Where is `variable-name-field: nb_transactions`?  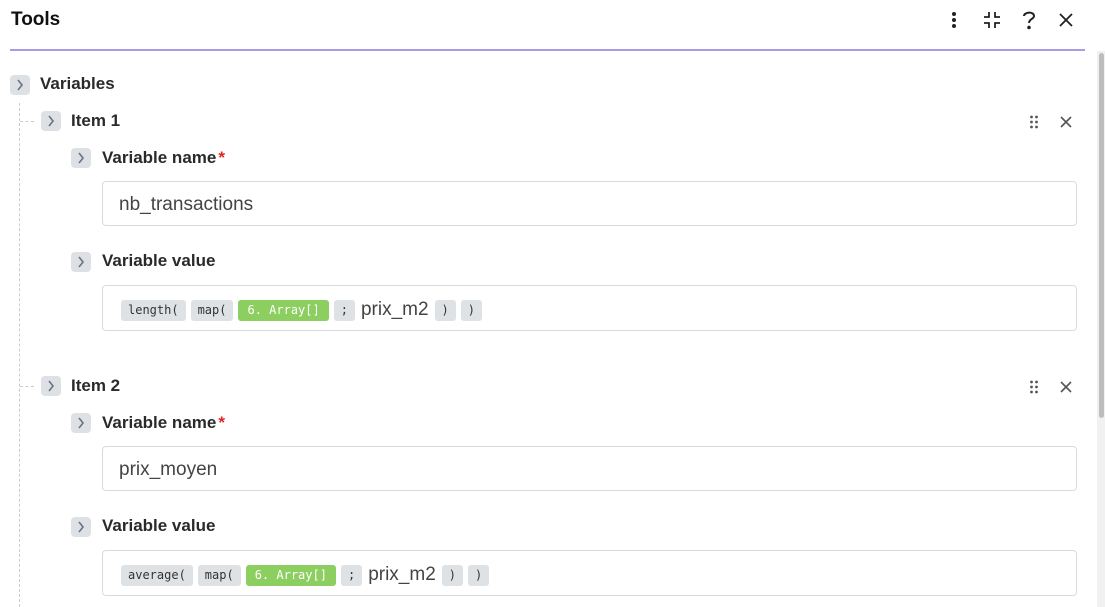
variable-name-field: nb_transactions is located at coordinates (589, 203).